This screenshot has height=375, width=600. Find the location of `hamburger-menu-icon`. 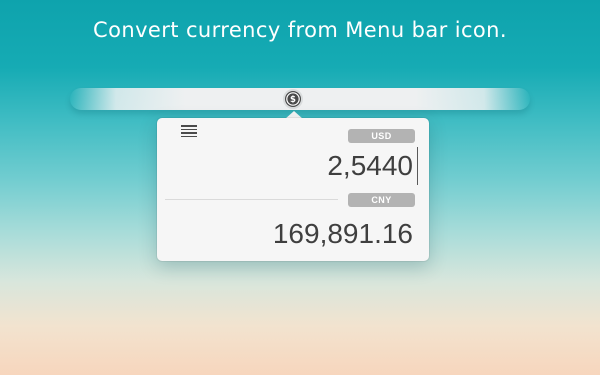

hamburger-menu-icon is located at coordinates (189, 131).